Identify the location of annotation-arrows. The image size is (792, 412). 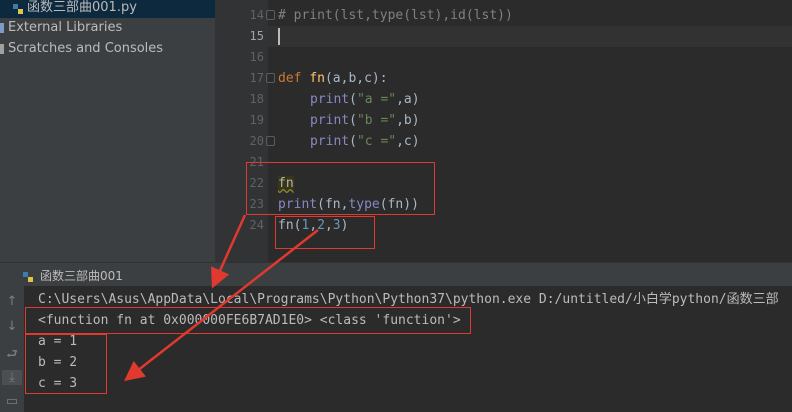
(221, 298).